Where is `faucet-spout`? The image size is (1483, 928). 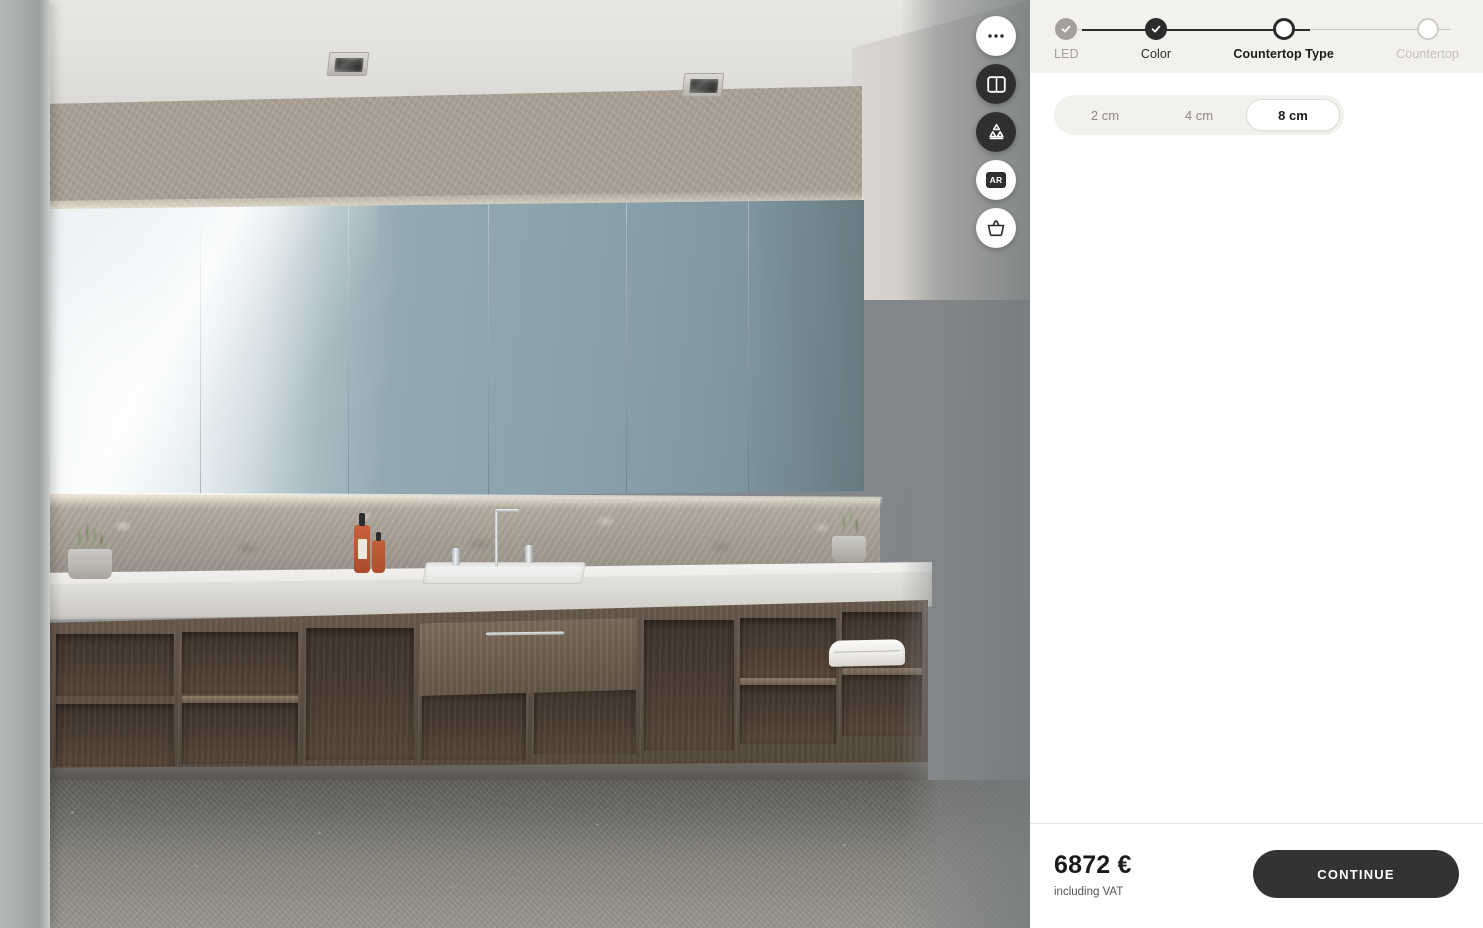 faucet-spout is located at coordinates (507, 510).